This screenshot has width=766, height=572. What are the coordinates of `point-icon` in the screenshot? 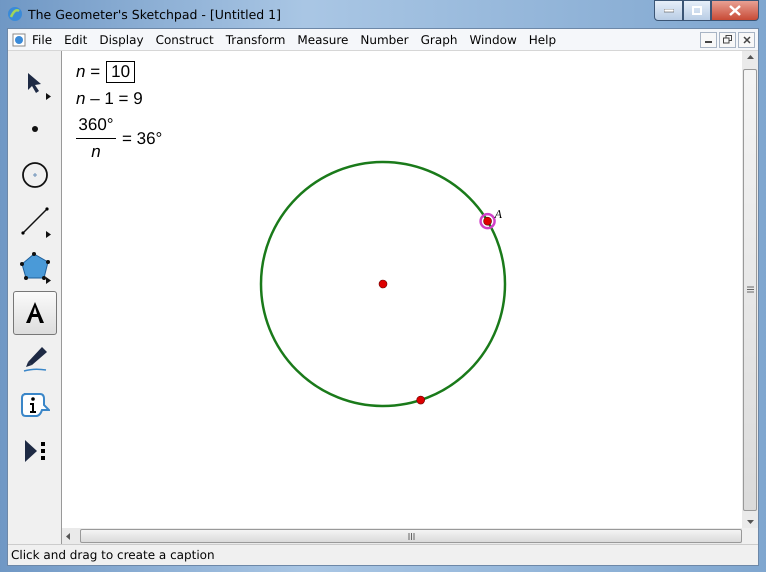 It's located at (35, 129).